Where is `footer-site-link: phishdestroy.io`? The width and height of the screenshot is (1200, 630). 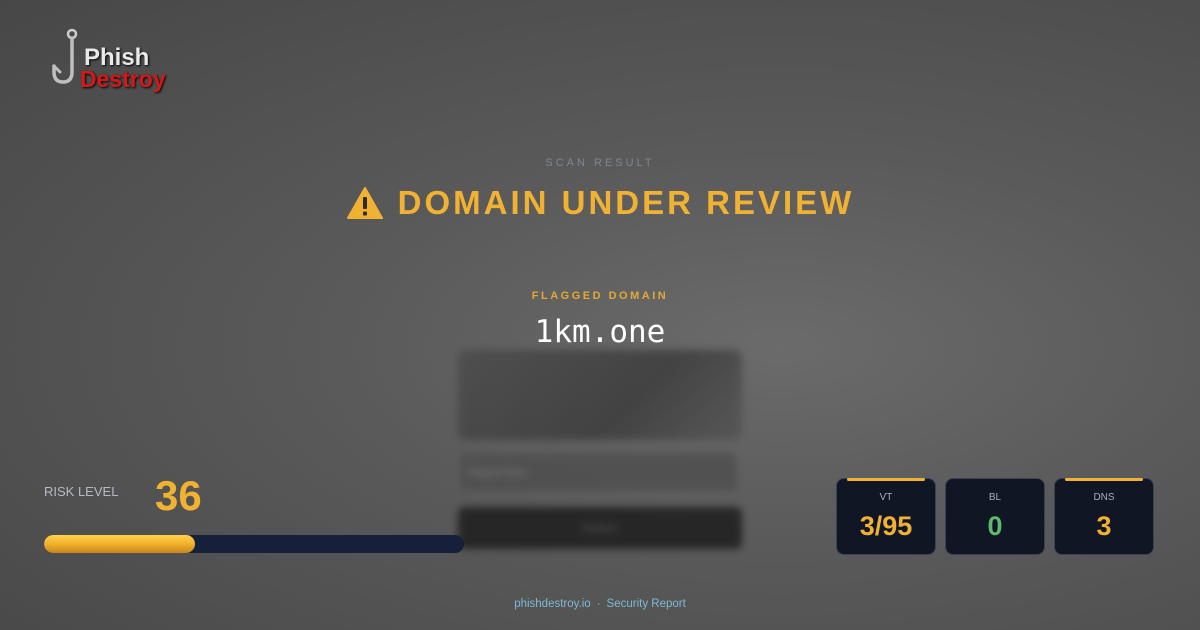
footer-site-link: phishdestroy.io is located at coordinates (552, 604).